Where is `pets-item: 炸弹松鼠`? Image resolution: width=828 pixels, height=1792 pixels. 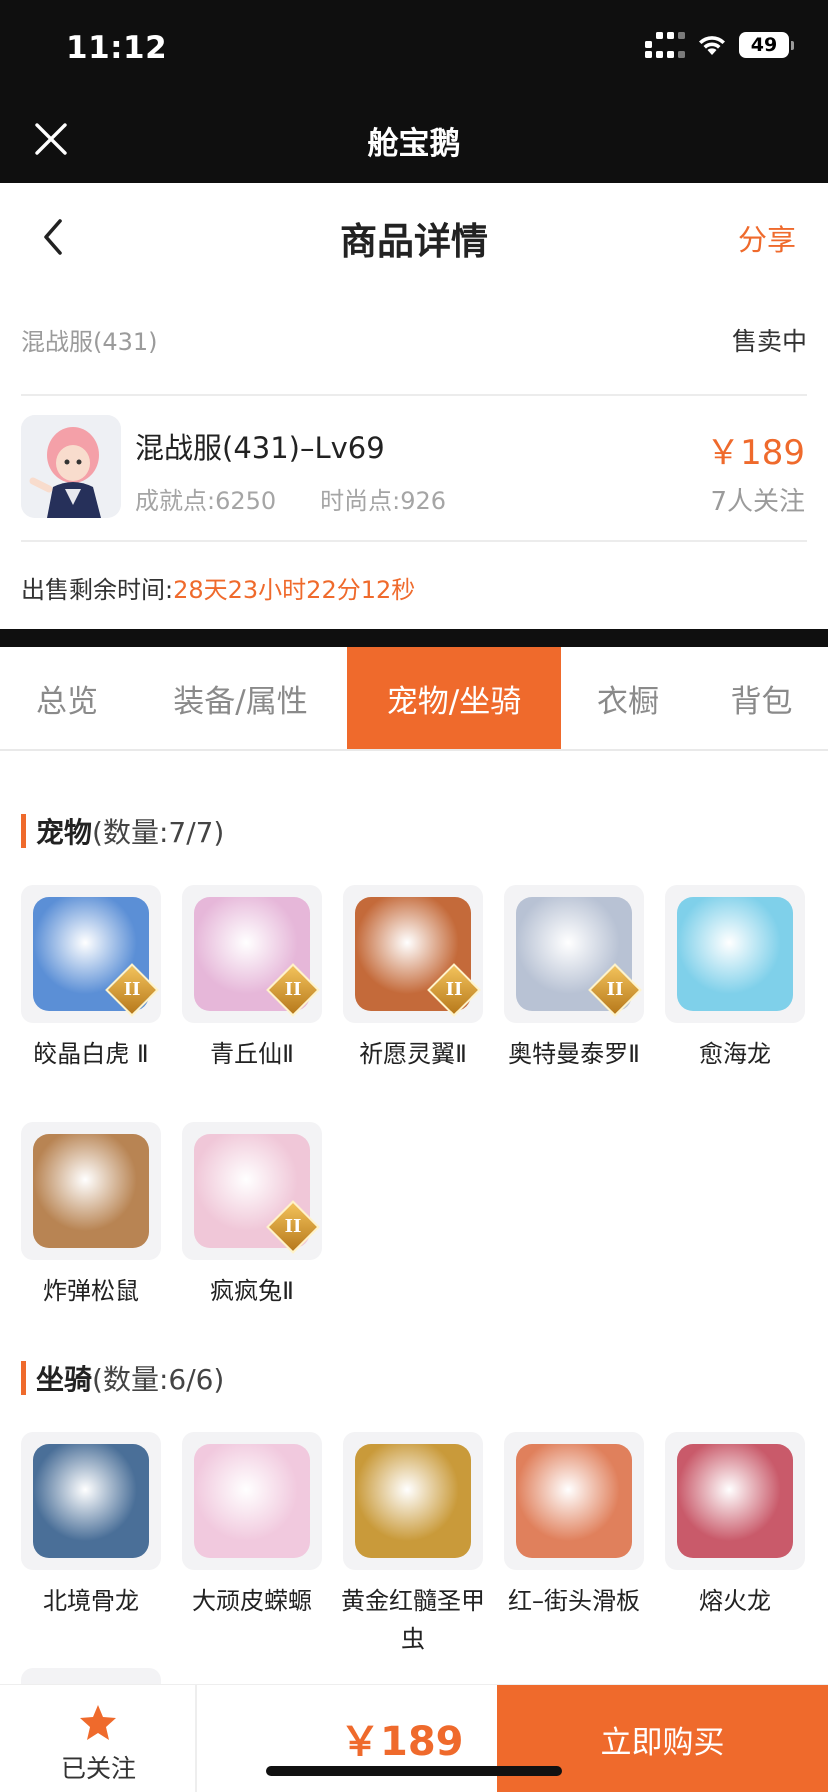
pets-item: 炸弹松鼠 is located at coordinates (91, 1216).